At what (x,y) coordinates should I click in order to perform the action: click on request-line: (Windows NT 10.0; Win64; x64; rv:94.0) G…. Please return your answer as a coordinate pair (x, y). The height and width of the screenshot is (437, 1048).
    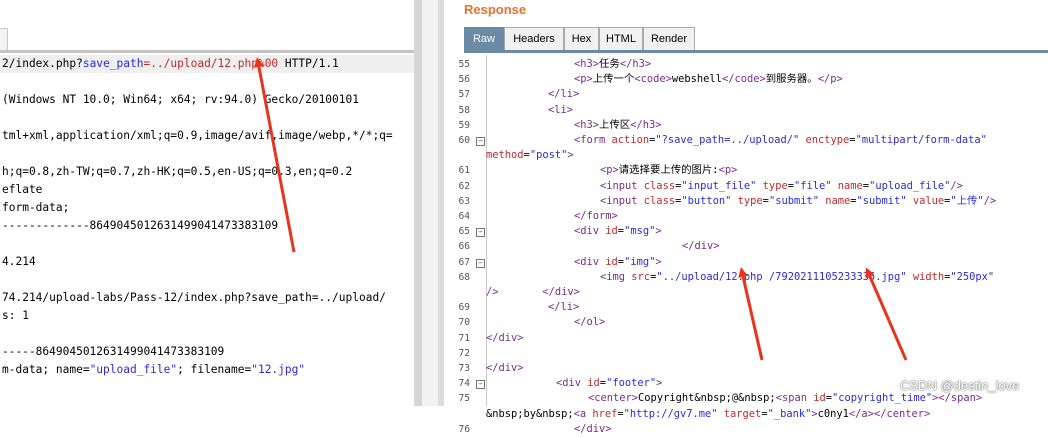
    Looking at the image, I should click on (180, 100).